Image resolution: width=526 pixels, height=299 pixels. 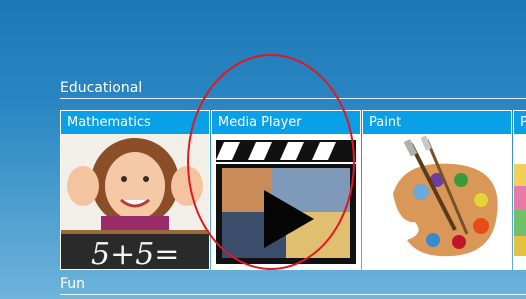 What do you see at coordinates (135, 122) in the screenshot?
I see `tile-title-mathematics: Mathematics` at bounding box center [135, 122].